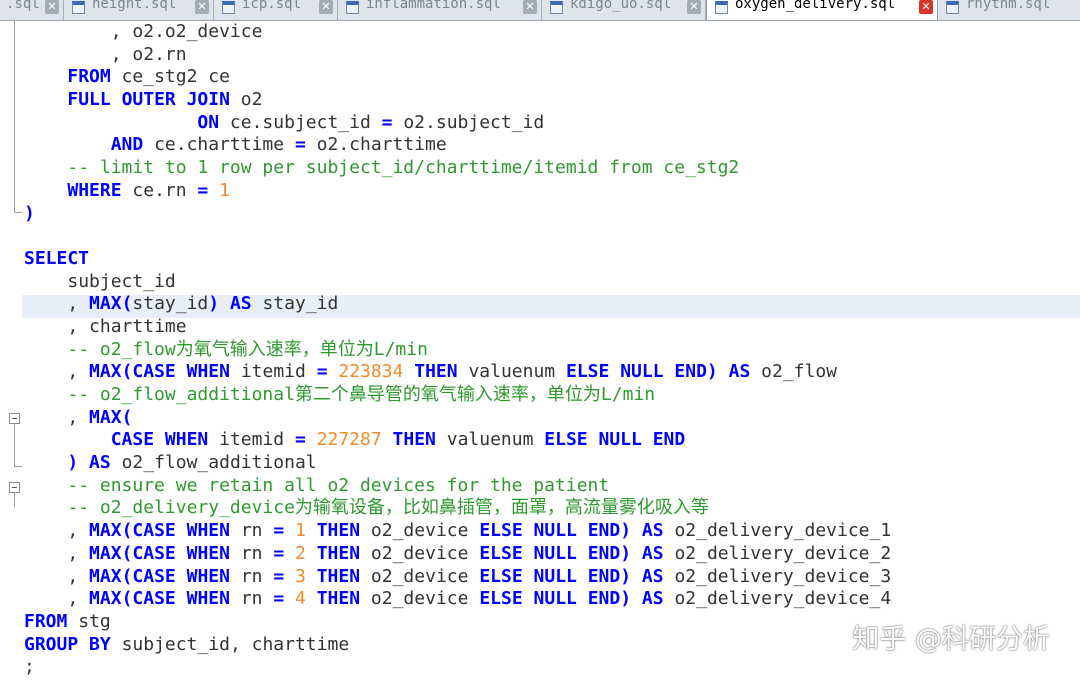 This screenshot has height=686, width=1080. What do you see at coordinates (457, 282) in the screenshot?
I see `code-line: subject_id` at bounding box center [457, 282].